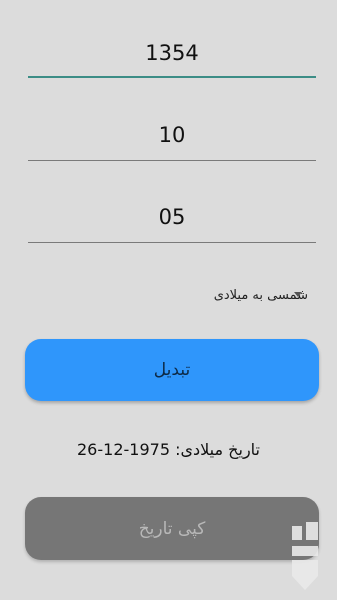  What do you see at coordinates (172, 370) in the screenshot?
I see `convert-button: تبدیل` at bounding box center [172, 370].